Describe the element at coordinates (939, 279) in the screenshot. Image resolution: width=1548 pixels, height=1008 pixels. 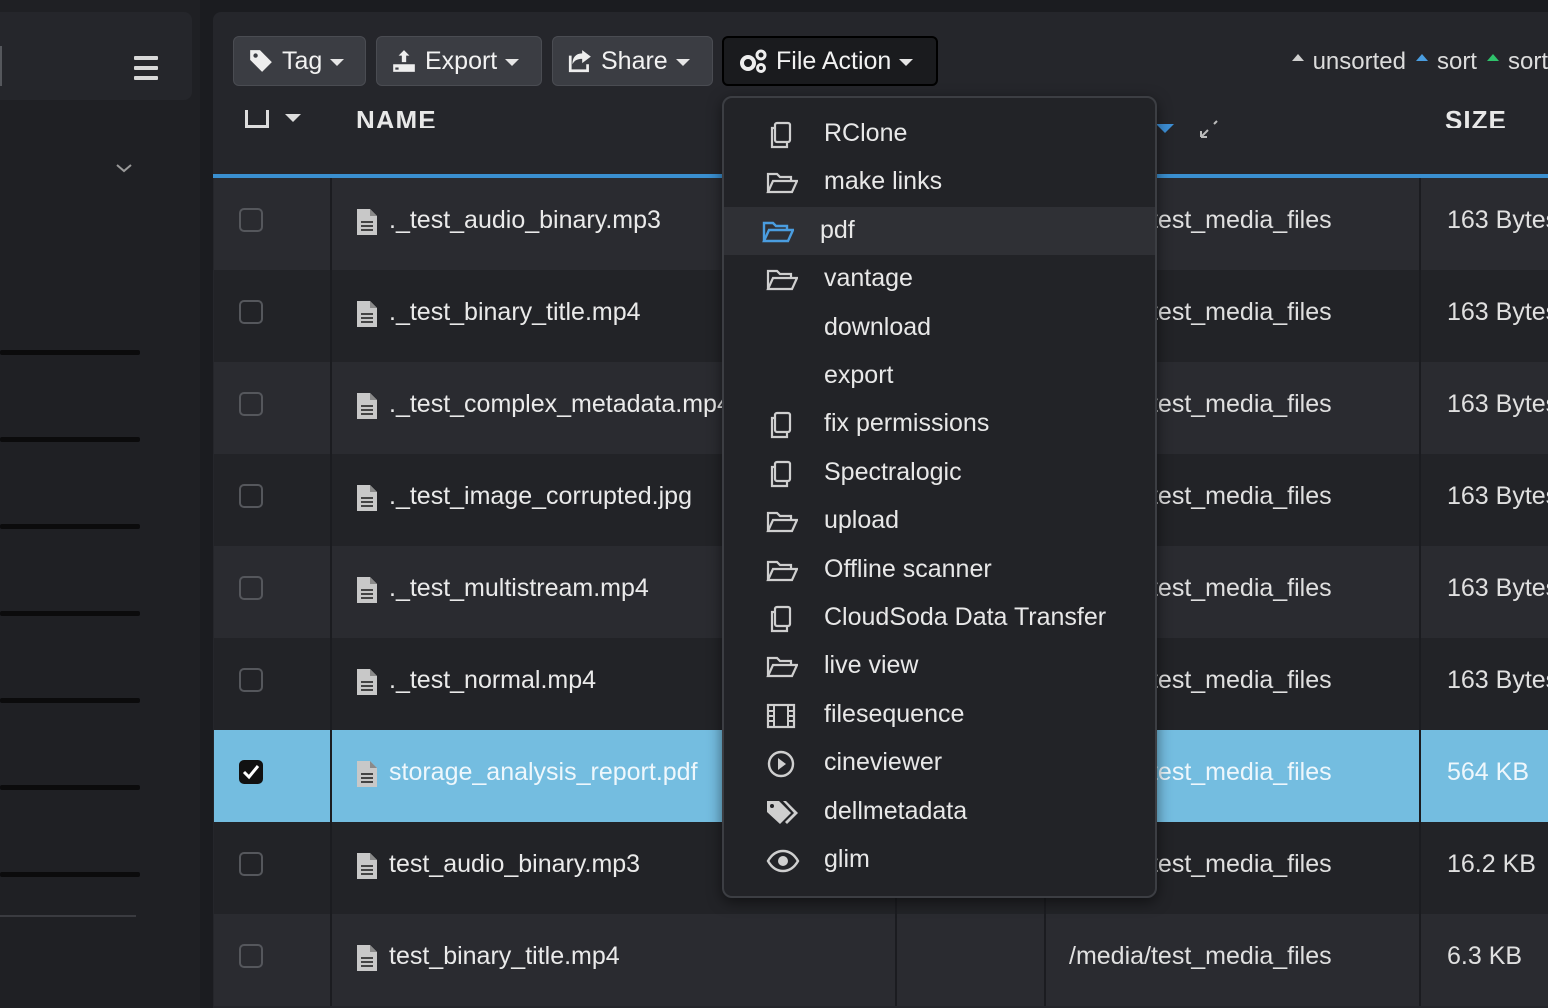
I see `menu-item: vantage` at that location.